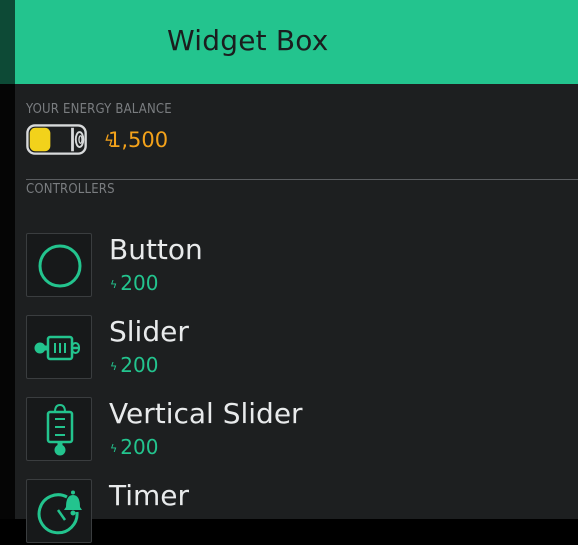 This screenshot has height=545, width=578. I want to click on widget-item-slider: Slider ϟ 200, so click(296, 348).